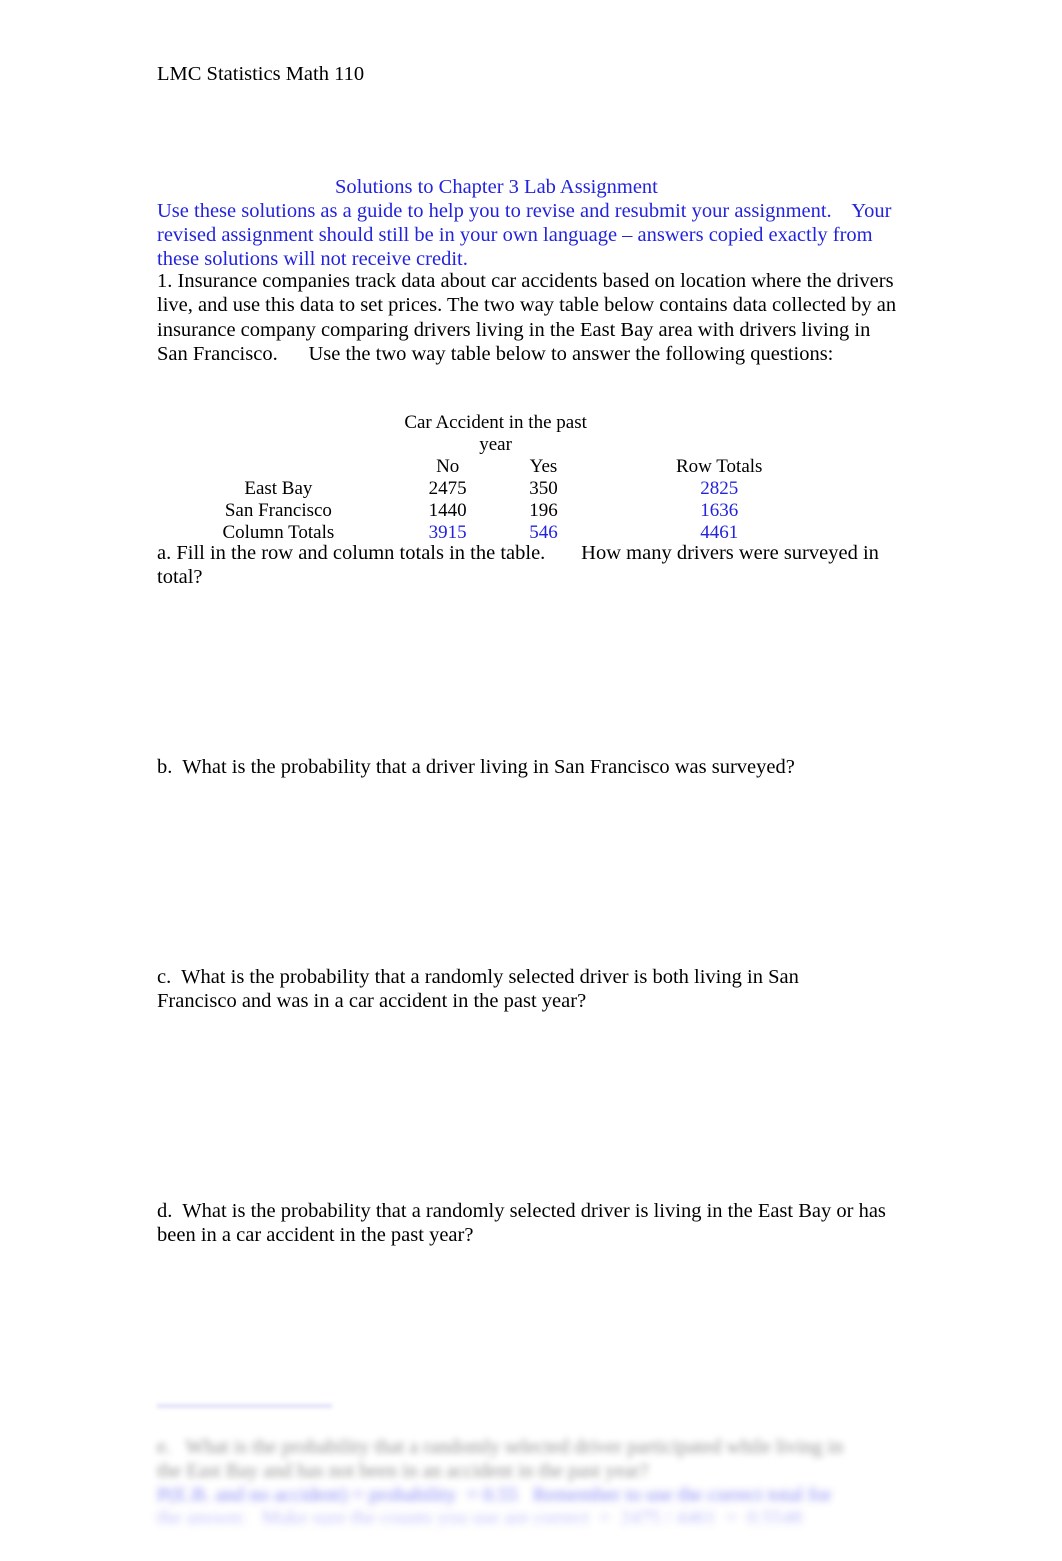 The width and height of the screenshot is (1062, 1561). Describe the element at coordinates (543, 488) in the screenshot. I see `cell-east-bay-yes: 350` at that location.